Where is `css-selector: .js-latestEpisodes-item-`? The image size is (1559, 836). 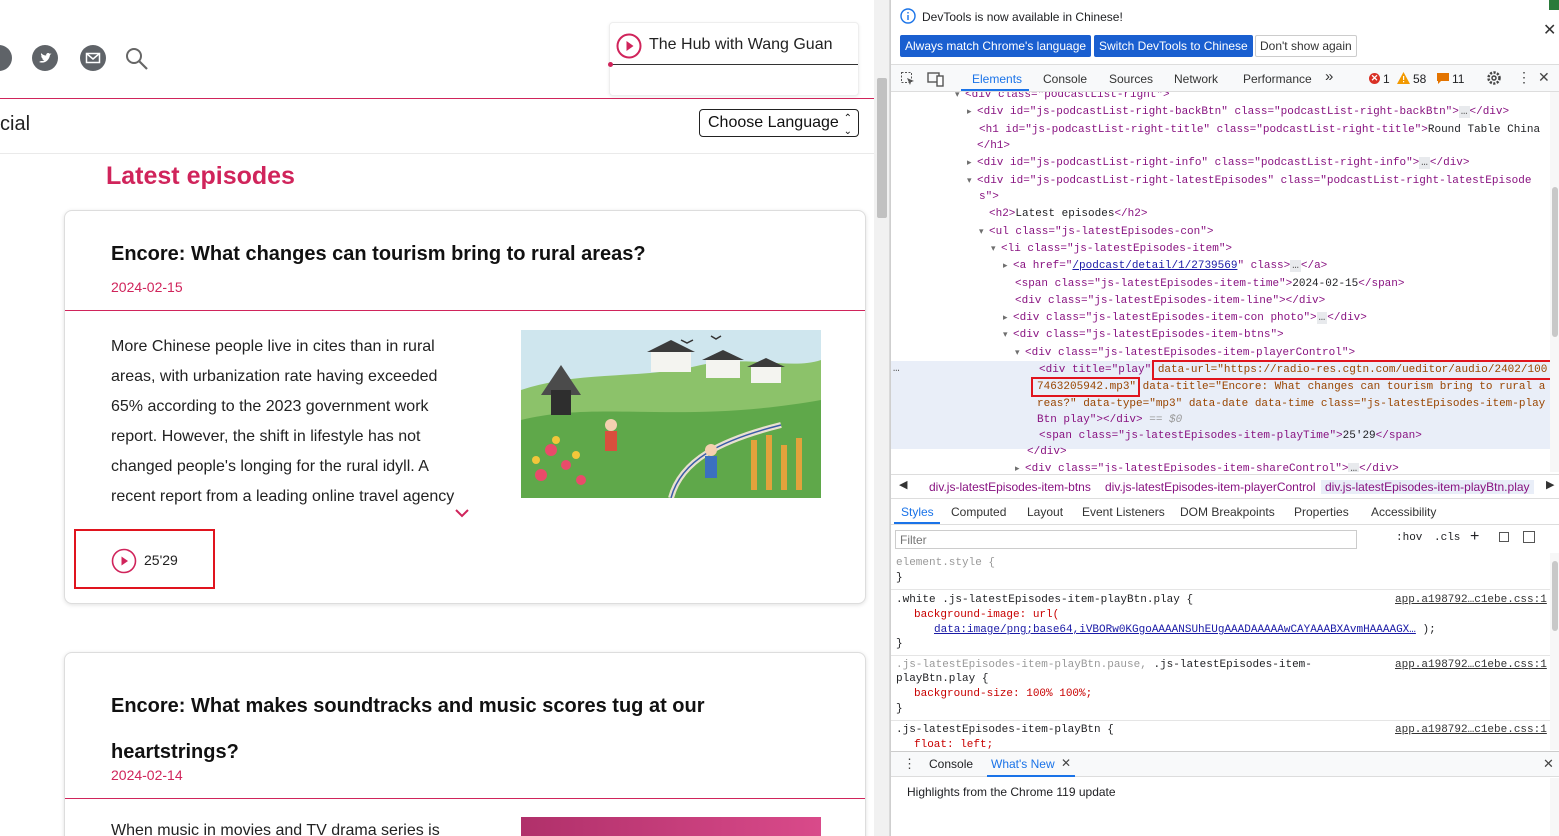 css-selector: .js-latestEpisodes-item- is located at coordinates (1232, 665).